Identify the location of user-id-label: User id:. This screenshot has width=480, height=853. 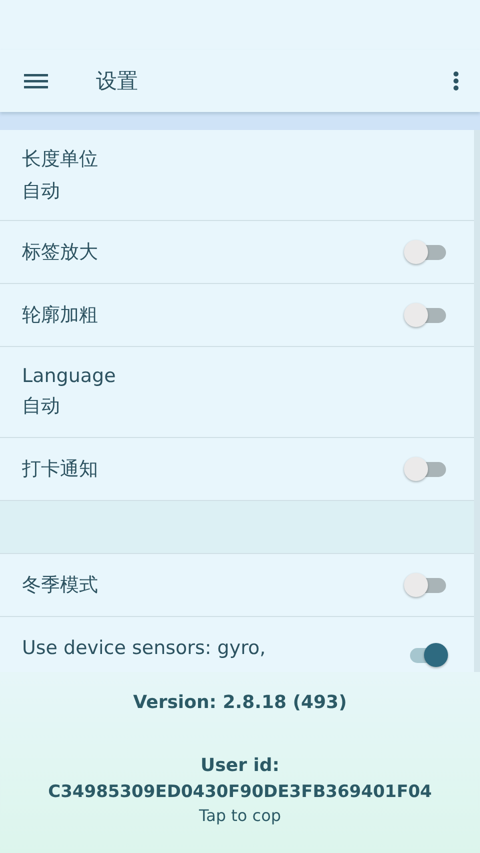
(240, 765).